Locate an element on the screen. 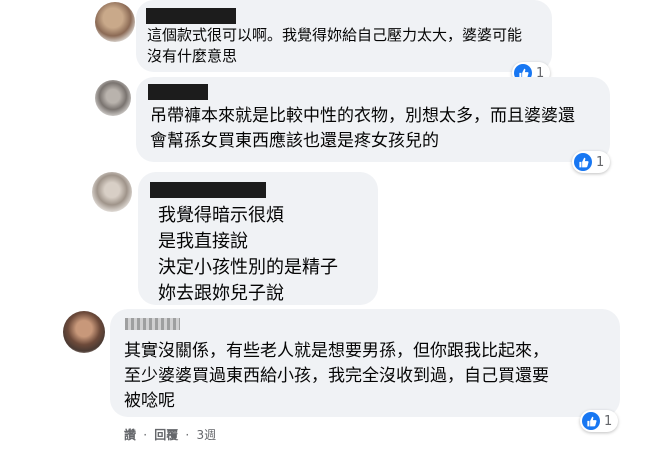  timestamp-link: 3週 is located at coordinates (206, 435).